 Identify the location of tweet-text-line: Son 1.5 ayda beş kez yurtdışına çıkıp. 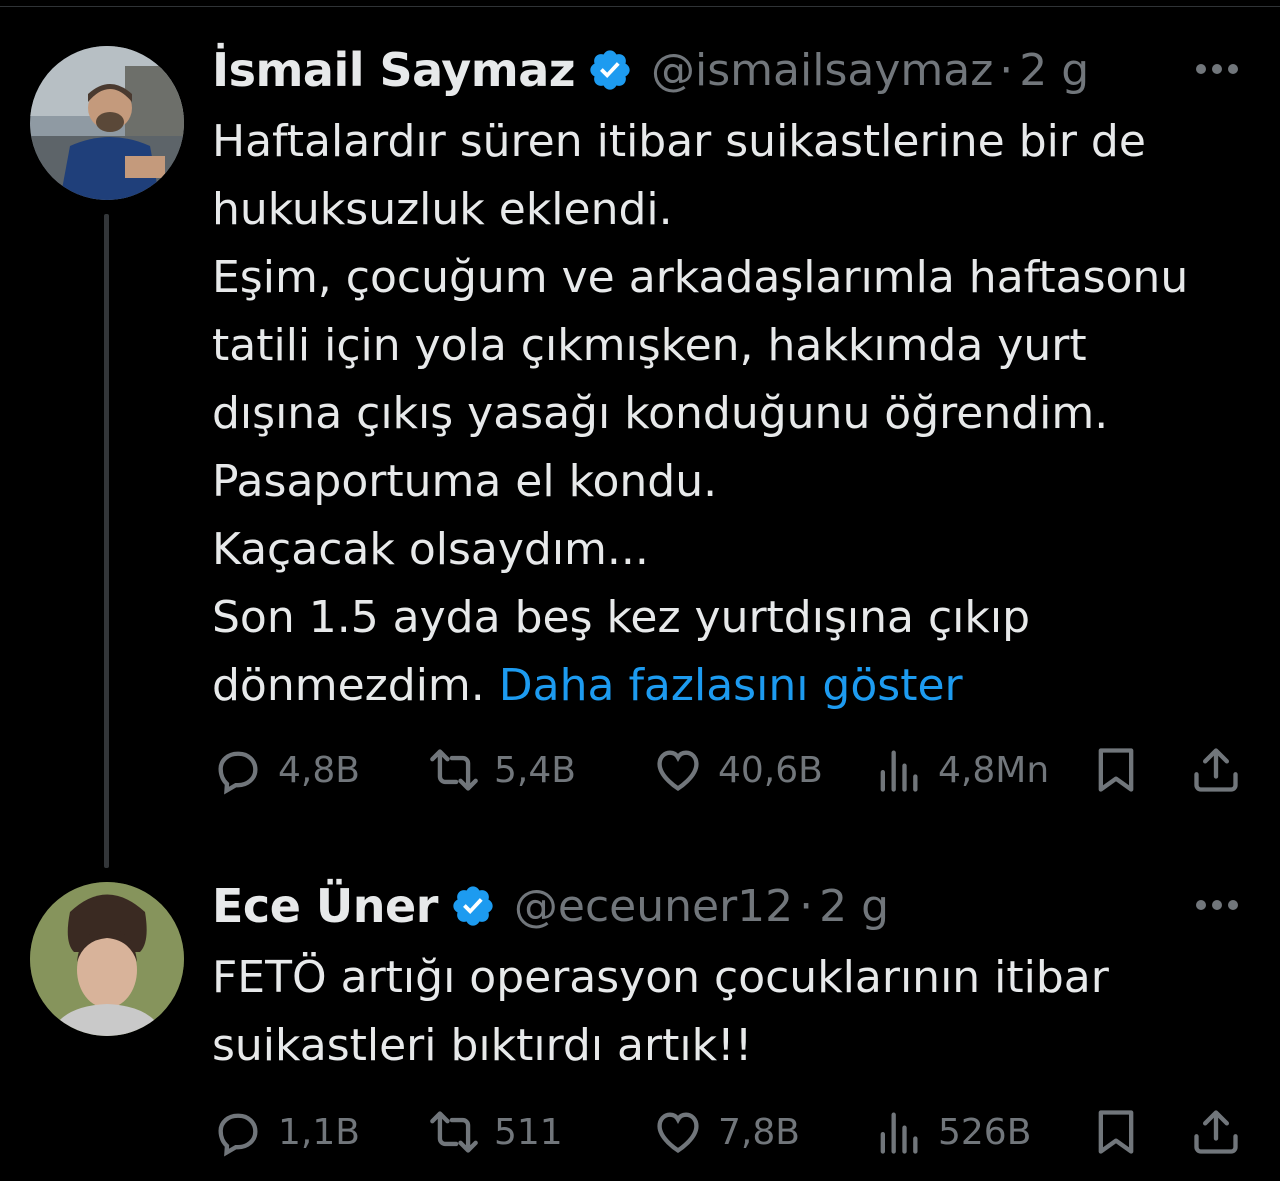
(621, 617).